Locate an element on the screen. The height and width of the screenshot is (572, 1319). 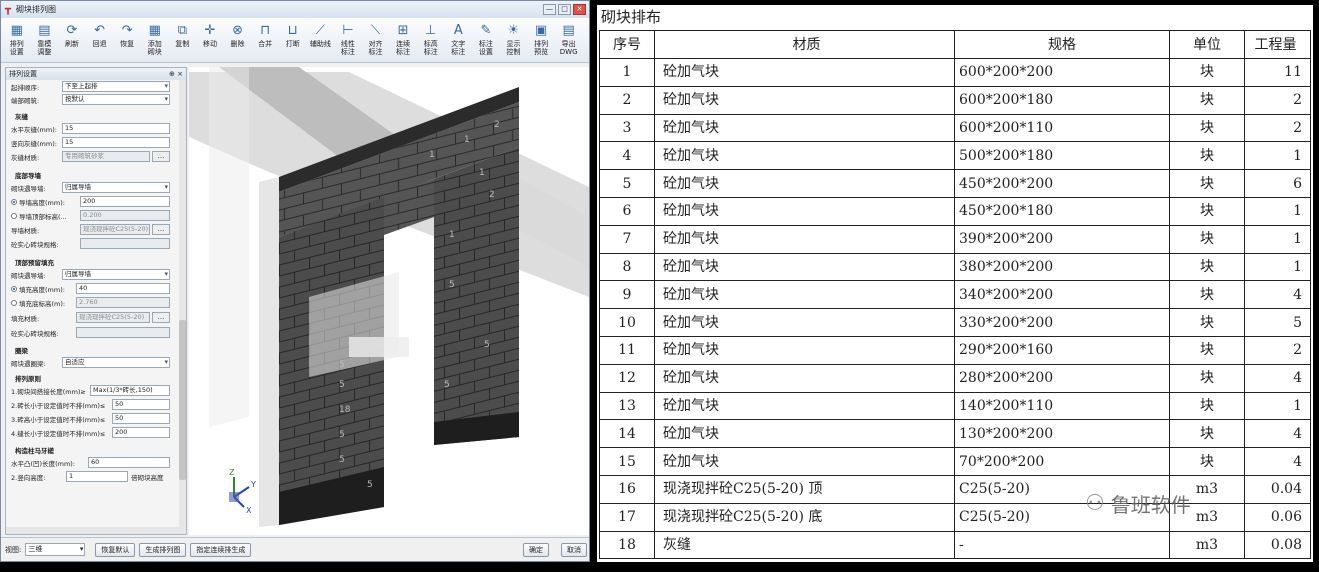
watermark-text: 鲁班软件 is located at coordinates (1150, 505).